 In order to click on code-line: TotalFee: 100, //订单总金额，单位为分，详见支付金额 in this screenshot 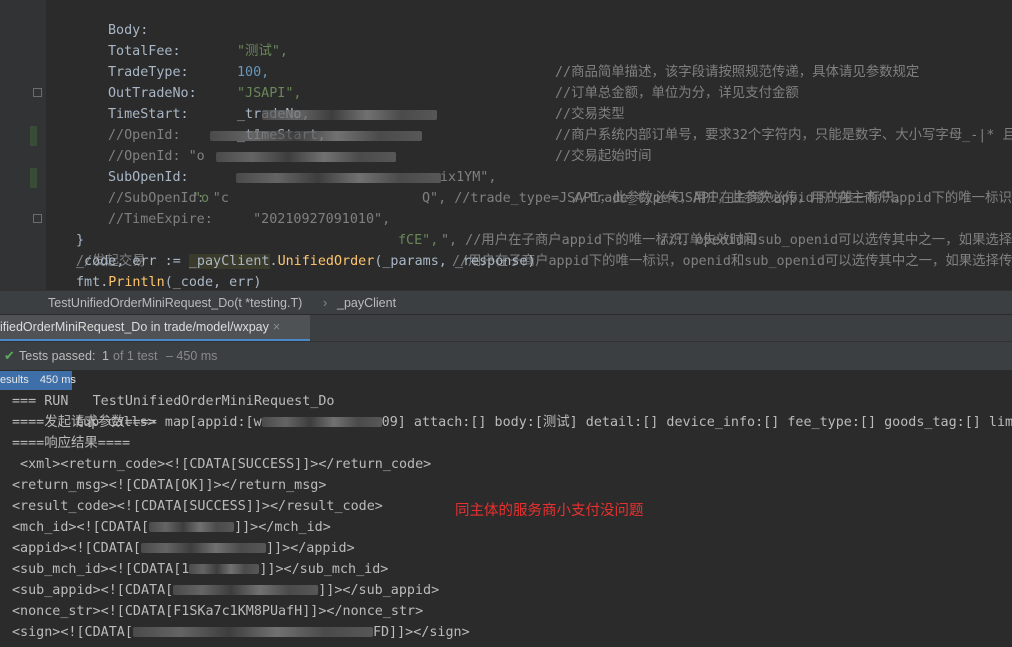, I will do `click(399, 60)`.